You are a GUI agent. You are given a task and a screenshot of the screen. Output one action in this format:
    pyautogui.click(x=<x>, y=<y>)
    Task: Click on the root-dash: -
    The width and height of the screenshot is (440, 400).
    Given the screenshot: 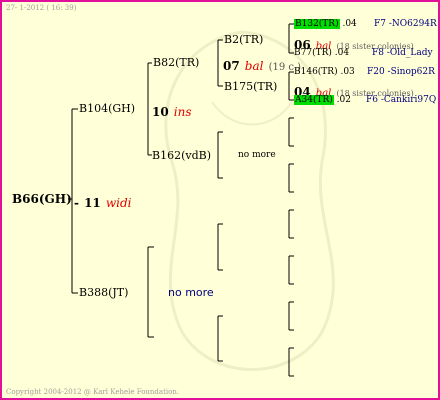 What is the action you would take?
    pyautogui.click(x=76, y=203)
    